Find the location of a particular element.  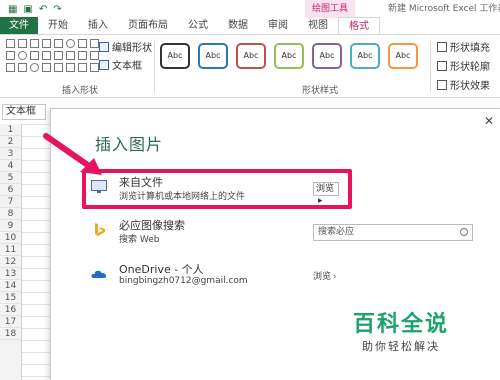

row-number: 13 is located at coordinates (10, 274).